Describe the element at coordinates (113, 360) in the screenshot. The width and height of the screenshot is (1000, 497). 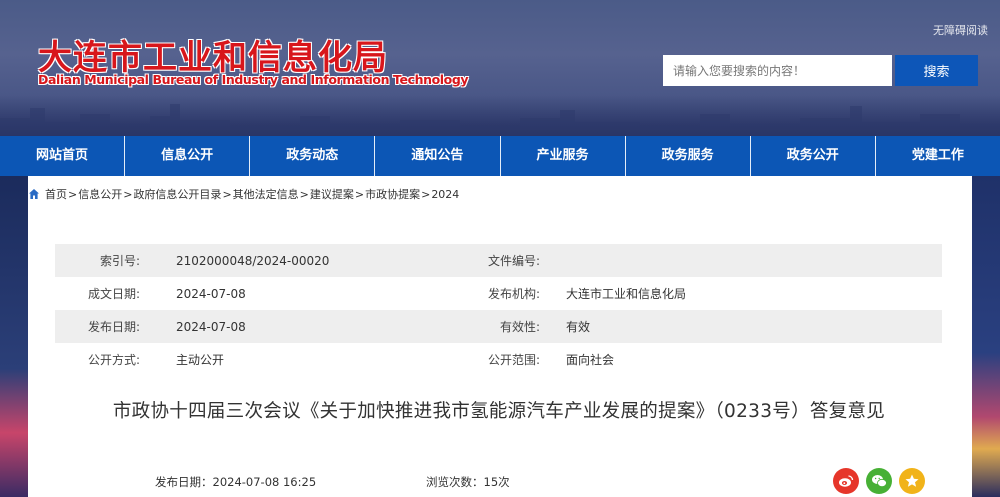
I see `disclosure-method-label: 公开方式:` at that location.